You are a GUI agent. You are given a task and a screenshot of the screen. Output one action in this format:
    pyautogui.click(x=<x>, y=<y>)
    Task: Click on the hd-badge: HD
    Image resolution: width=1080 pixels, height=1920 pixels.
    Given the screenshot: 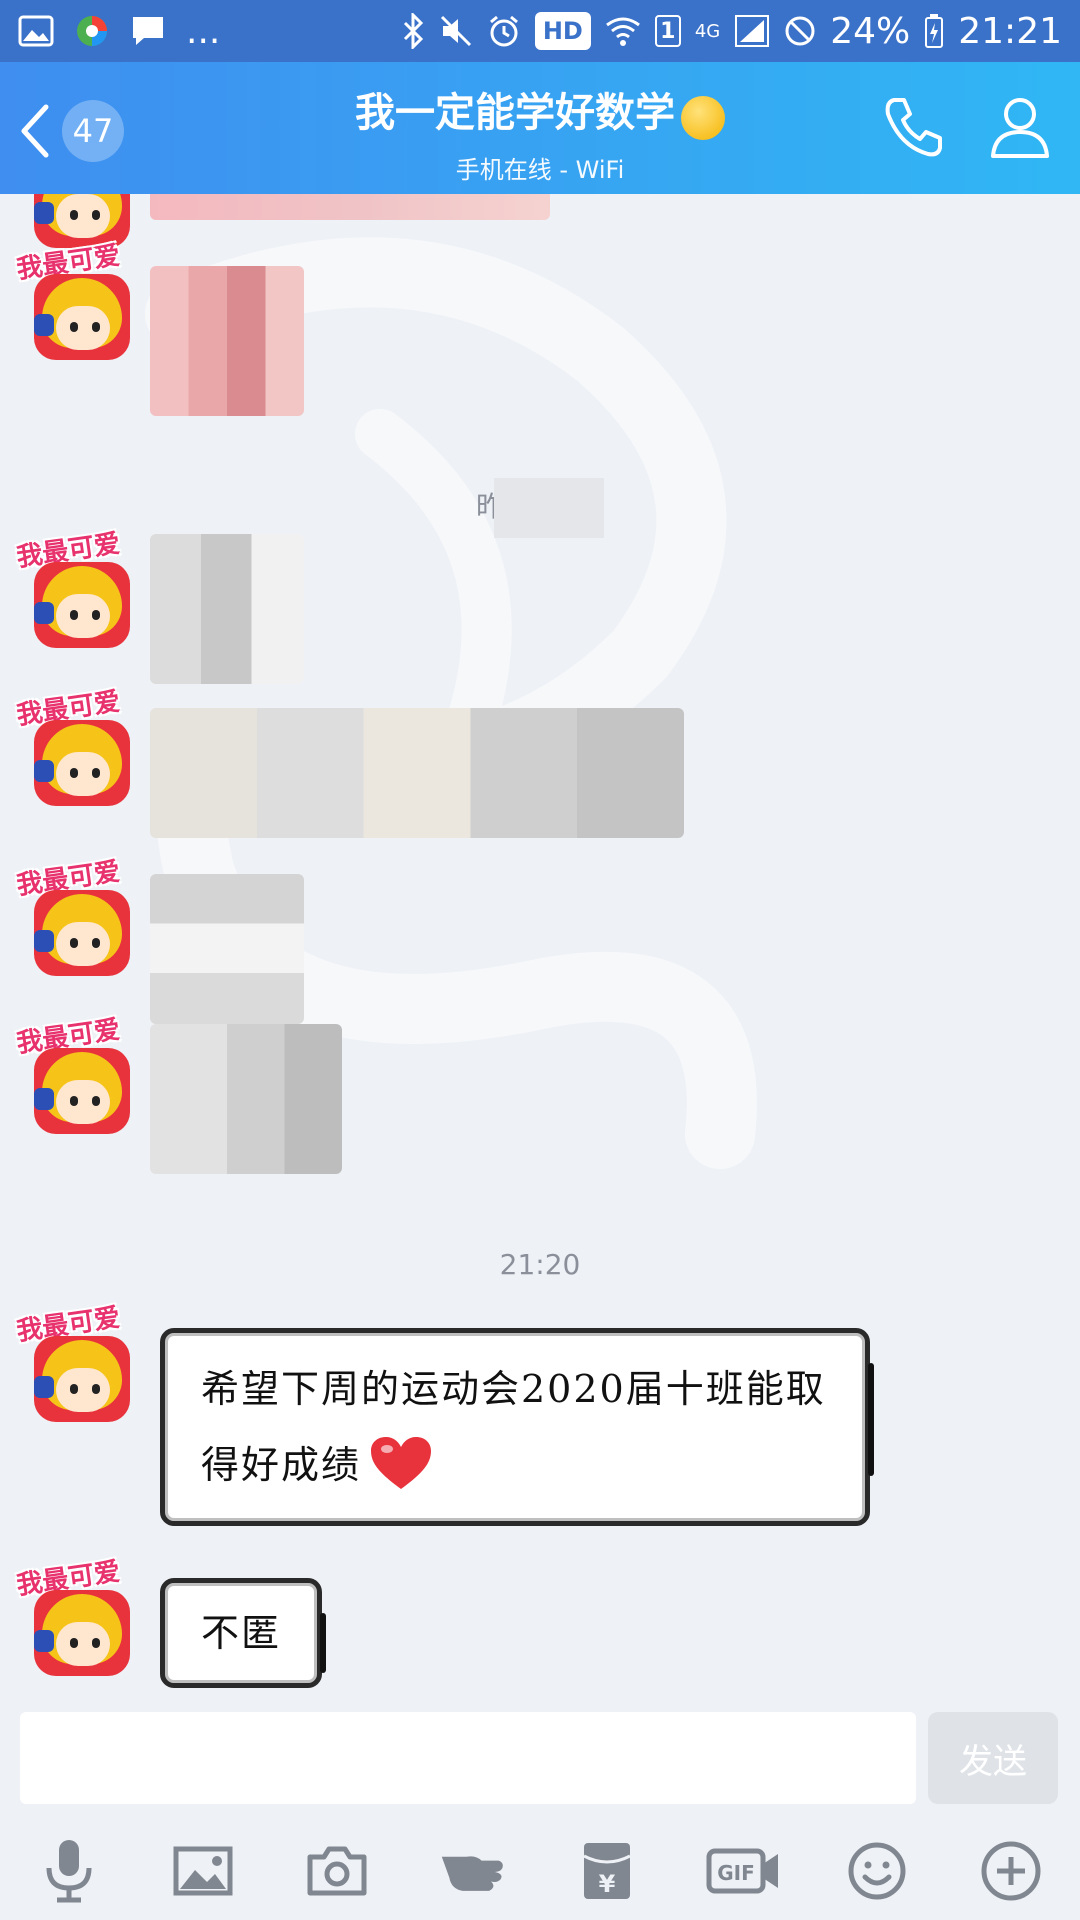 What is the action you would take?
    pyautogui.click(x=562, y=31)
    